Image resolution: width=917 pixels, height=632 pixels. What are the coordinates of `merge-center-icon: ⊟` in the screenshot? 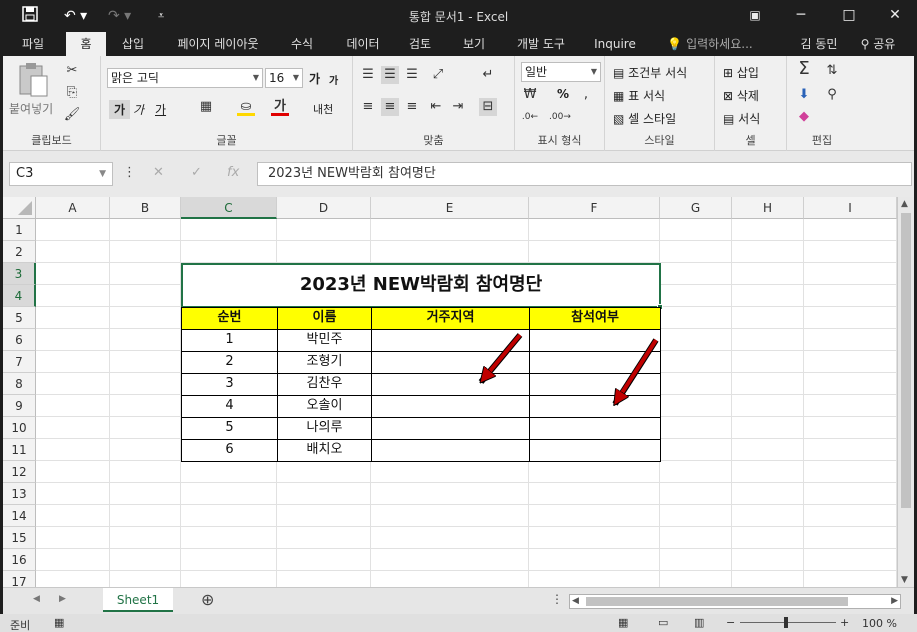 It's located at (488, 107).